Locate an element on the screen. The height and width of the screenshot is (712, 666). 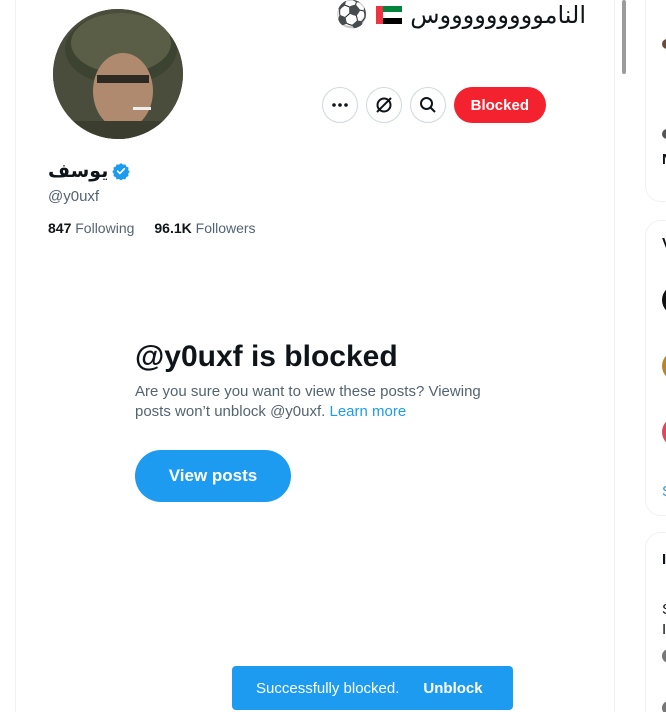
follow-stats: 847 Following 96.1K Followers is located at coordinates (152, 228).